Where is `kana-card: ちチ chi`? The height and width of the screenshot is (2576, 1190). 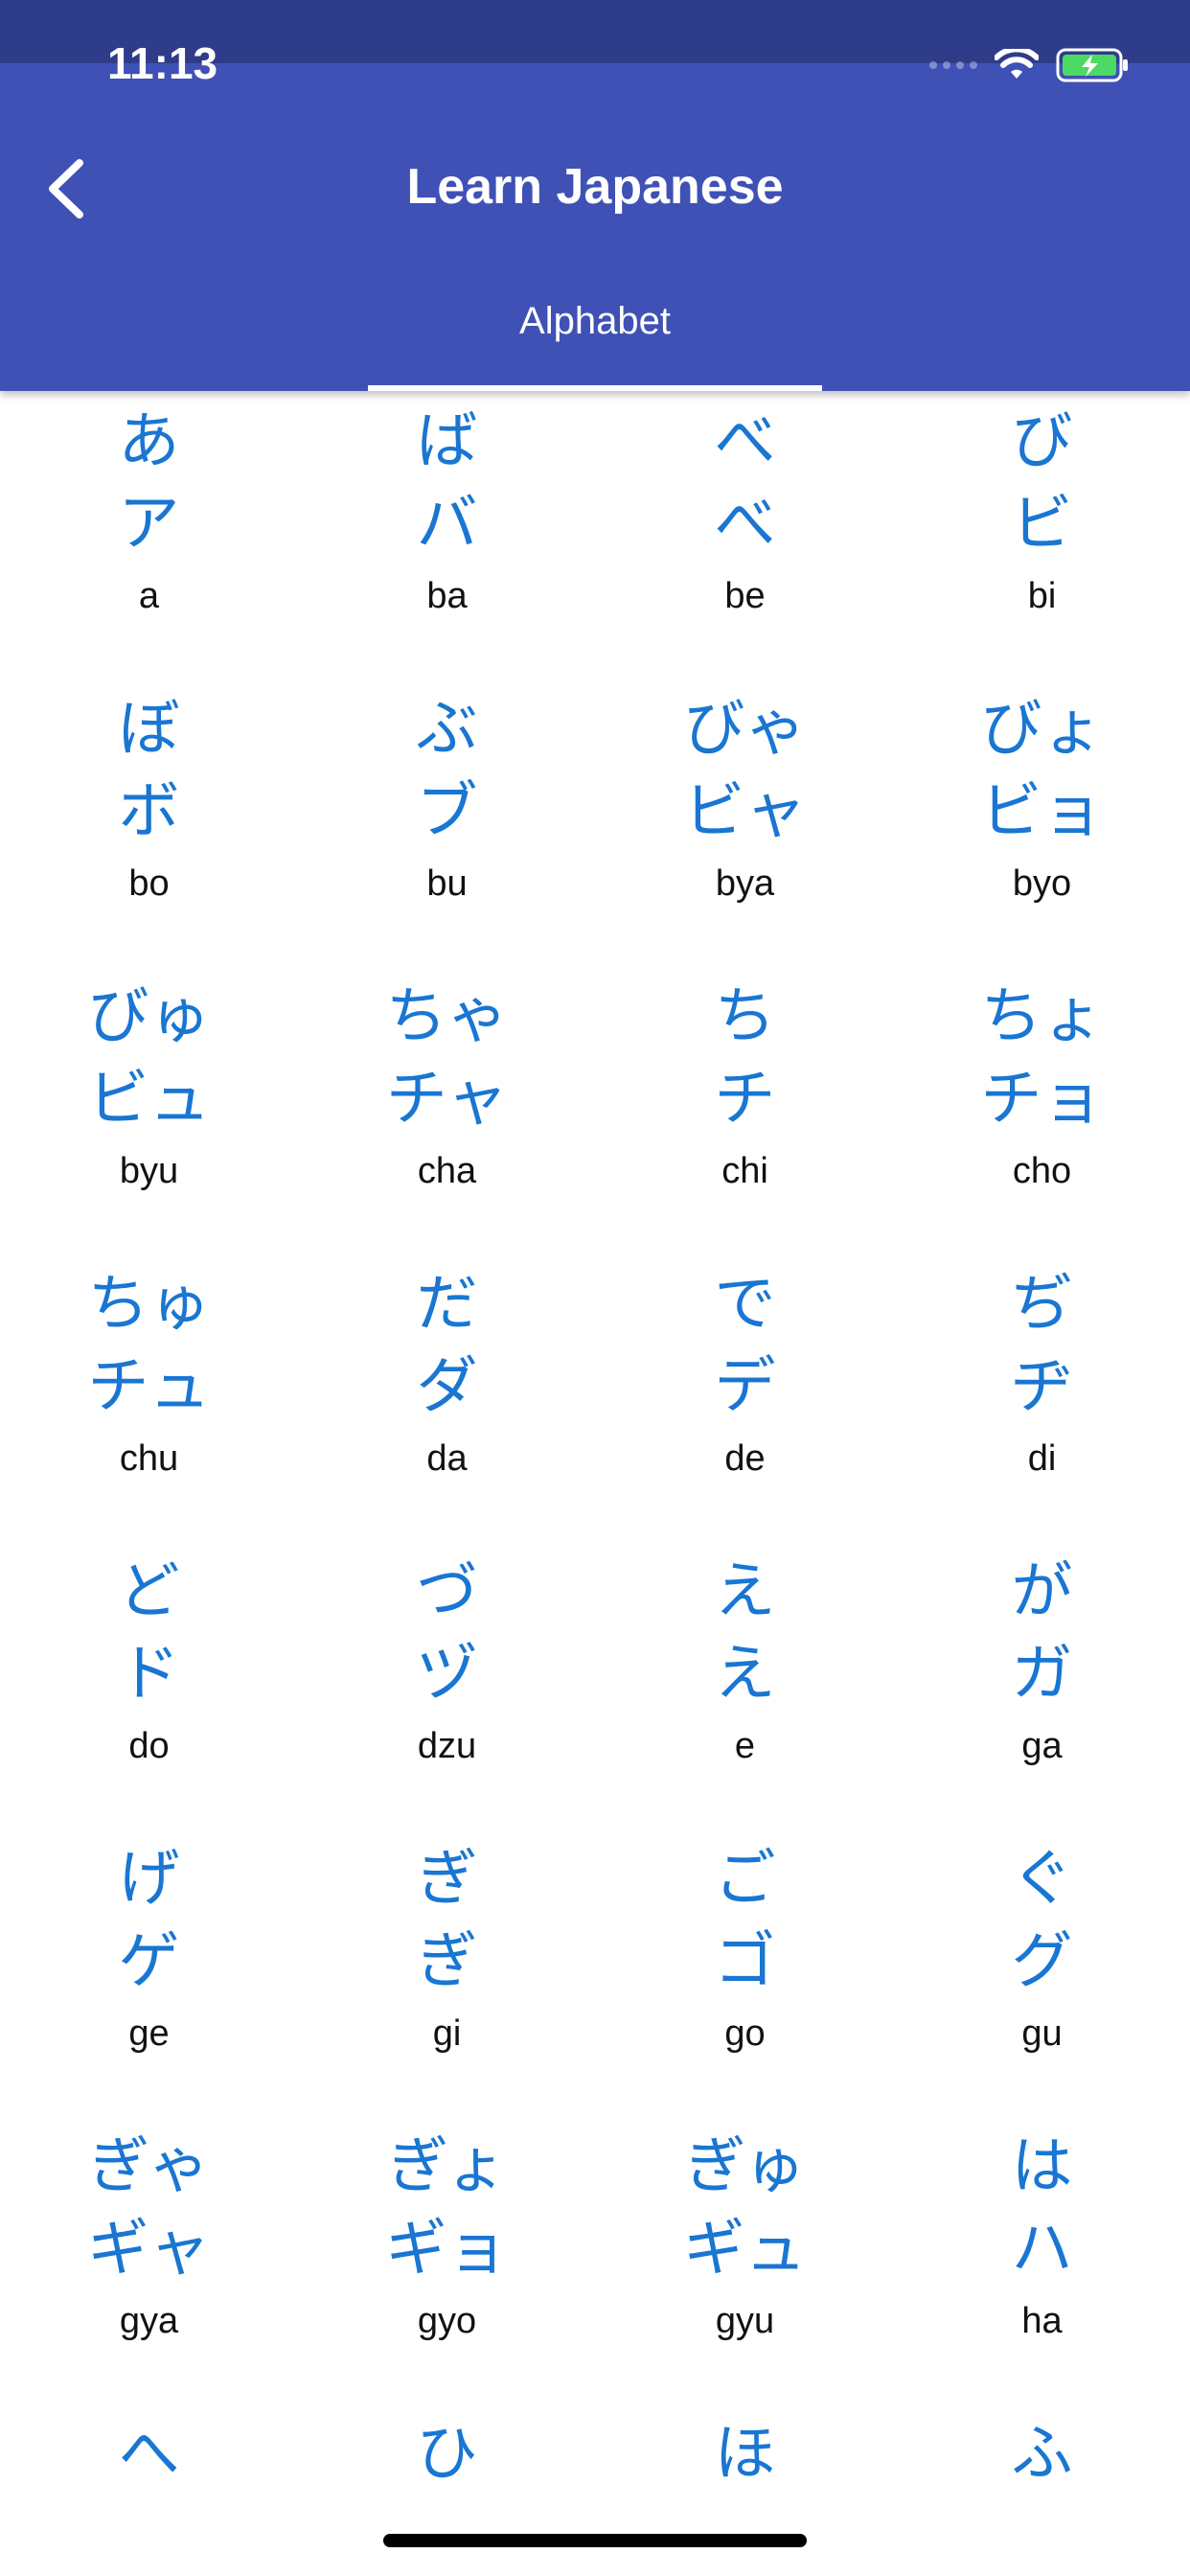 kana-card: ちチ chi is located at coordinates (745, 1110).